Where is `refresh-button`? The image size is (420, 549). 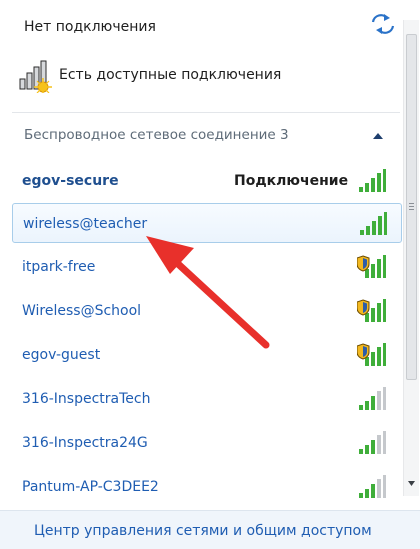
refresh-button is located at coordinates (383, 24).